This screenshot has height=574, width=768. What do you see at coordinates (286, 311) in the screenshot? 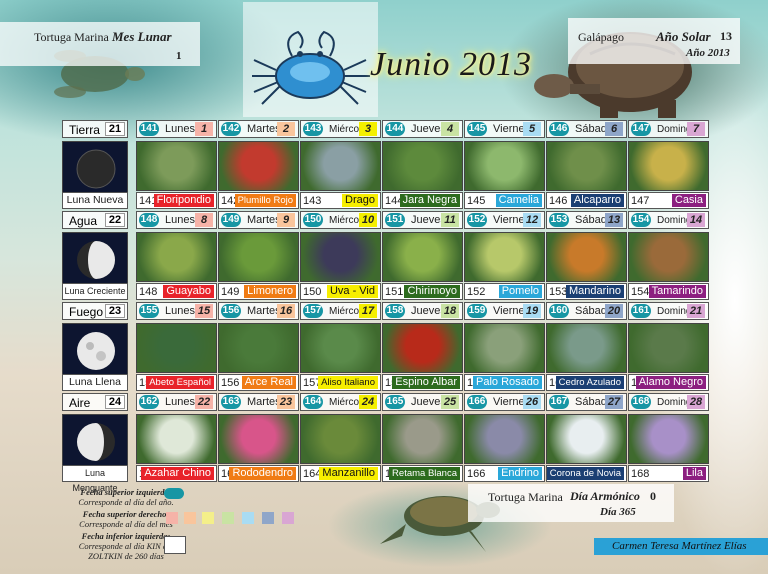
I see `month-day-number: 16` at bounding box center [286, 311].